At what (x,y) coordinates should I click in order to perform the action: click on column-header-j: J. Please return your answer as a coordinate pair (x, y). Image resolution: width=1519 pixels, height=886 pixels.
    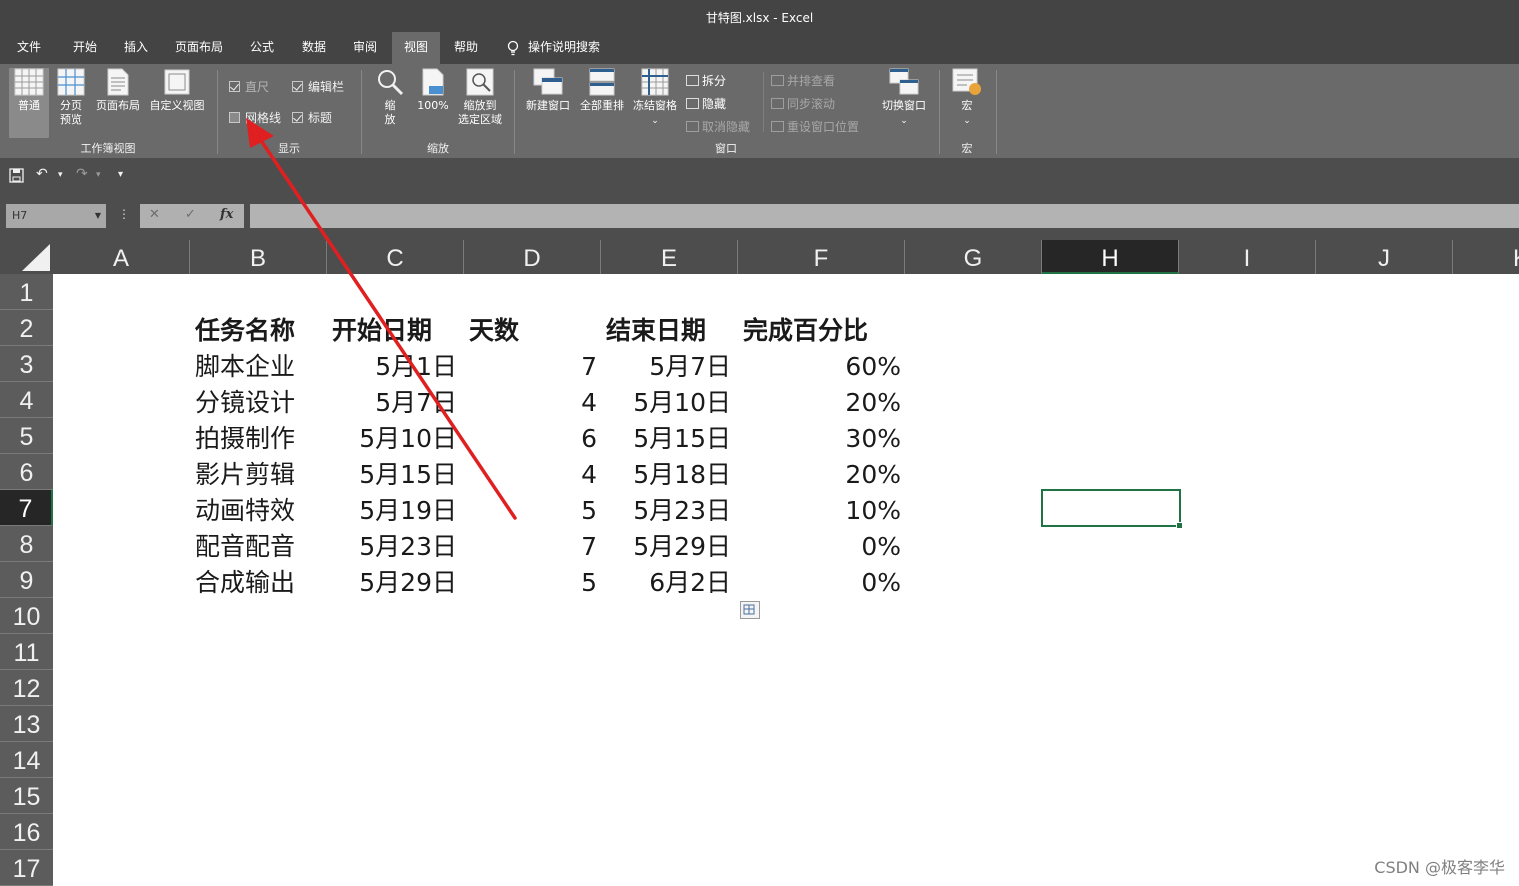
    Looking at the image, I should click on (1384, 257).